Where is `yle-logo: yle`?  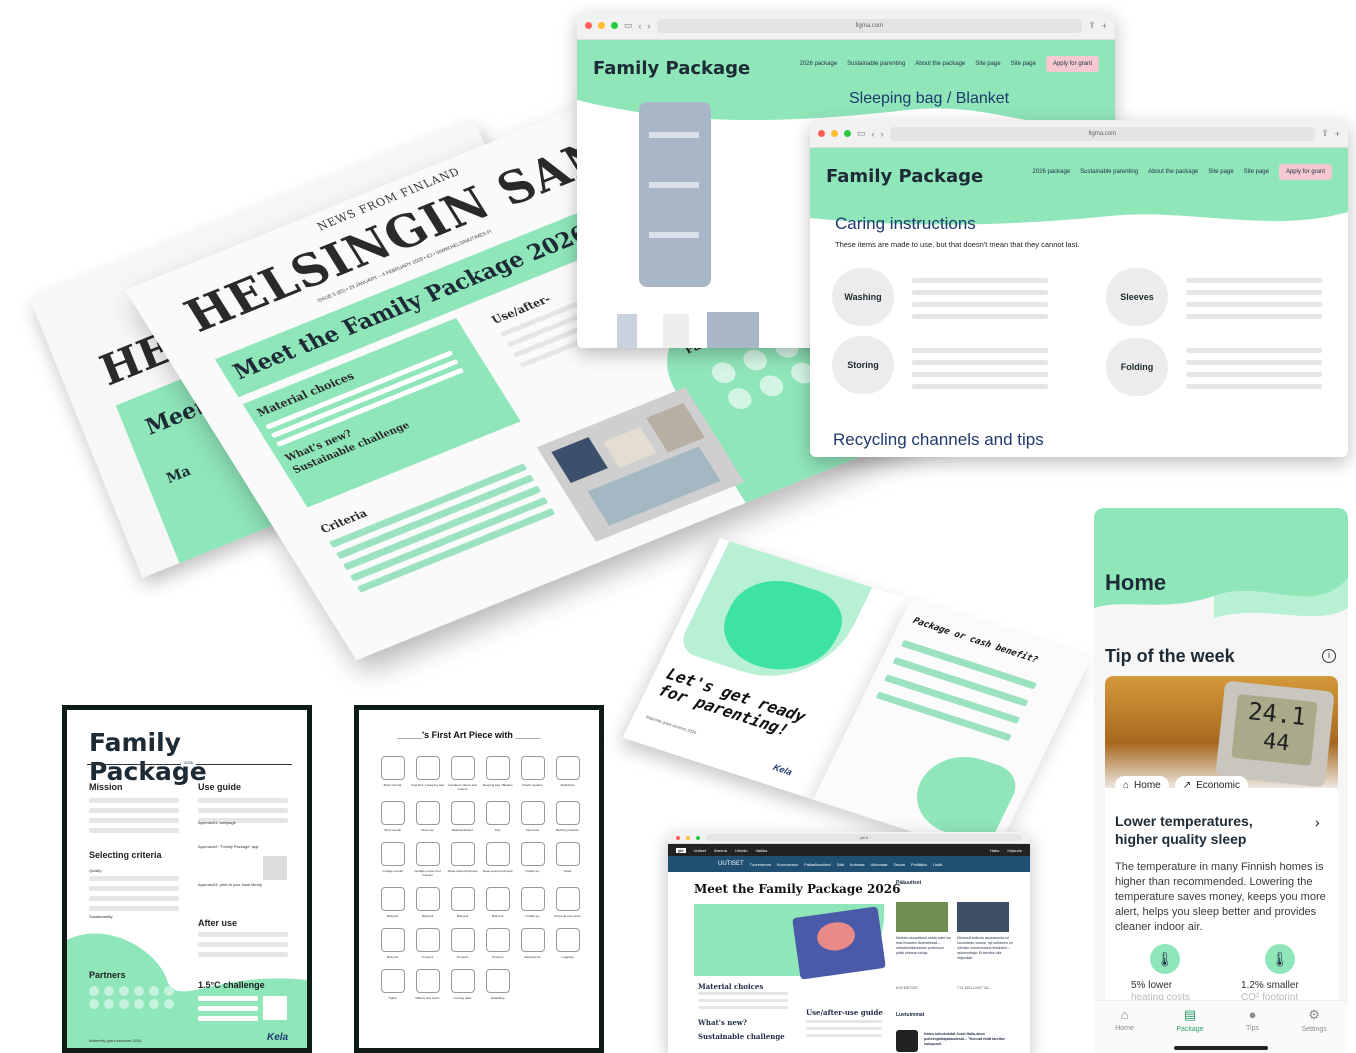
yle-logo: yle is located at coordinates (681, 850).